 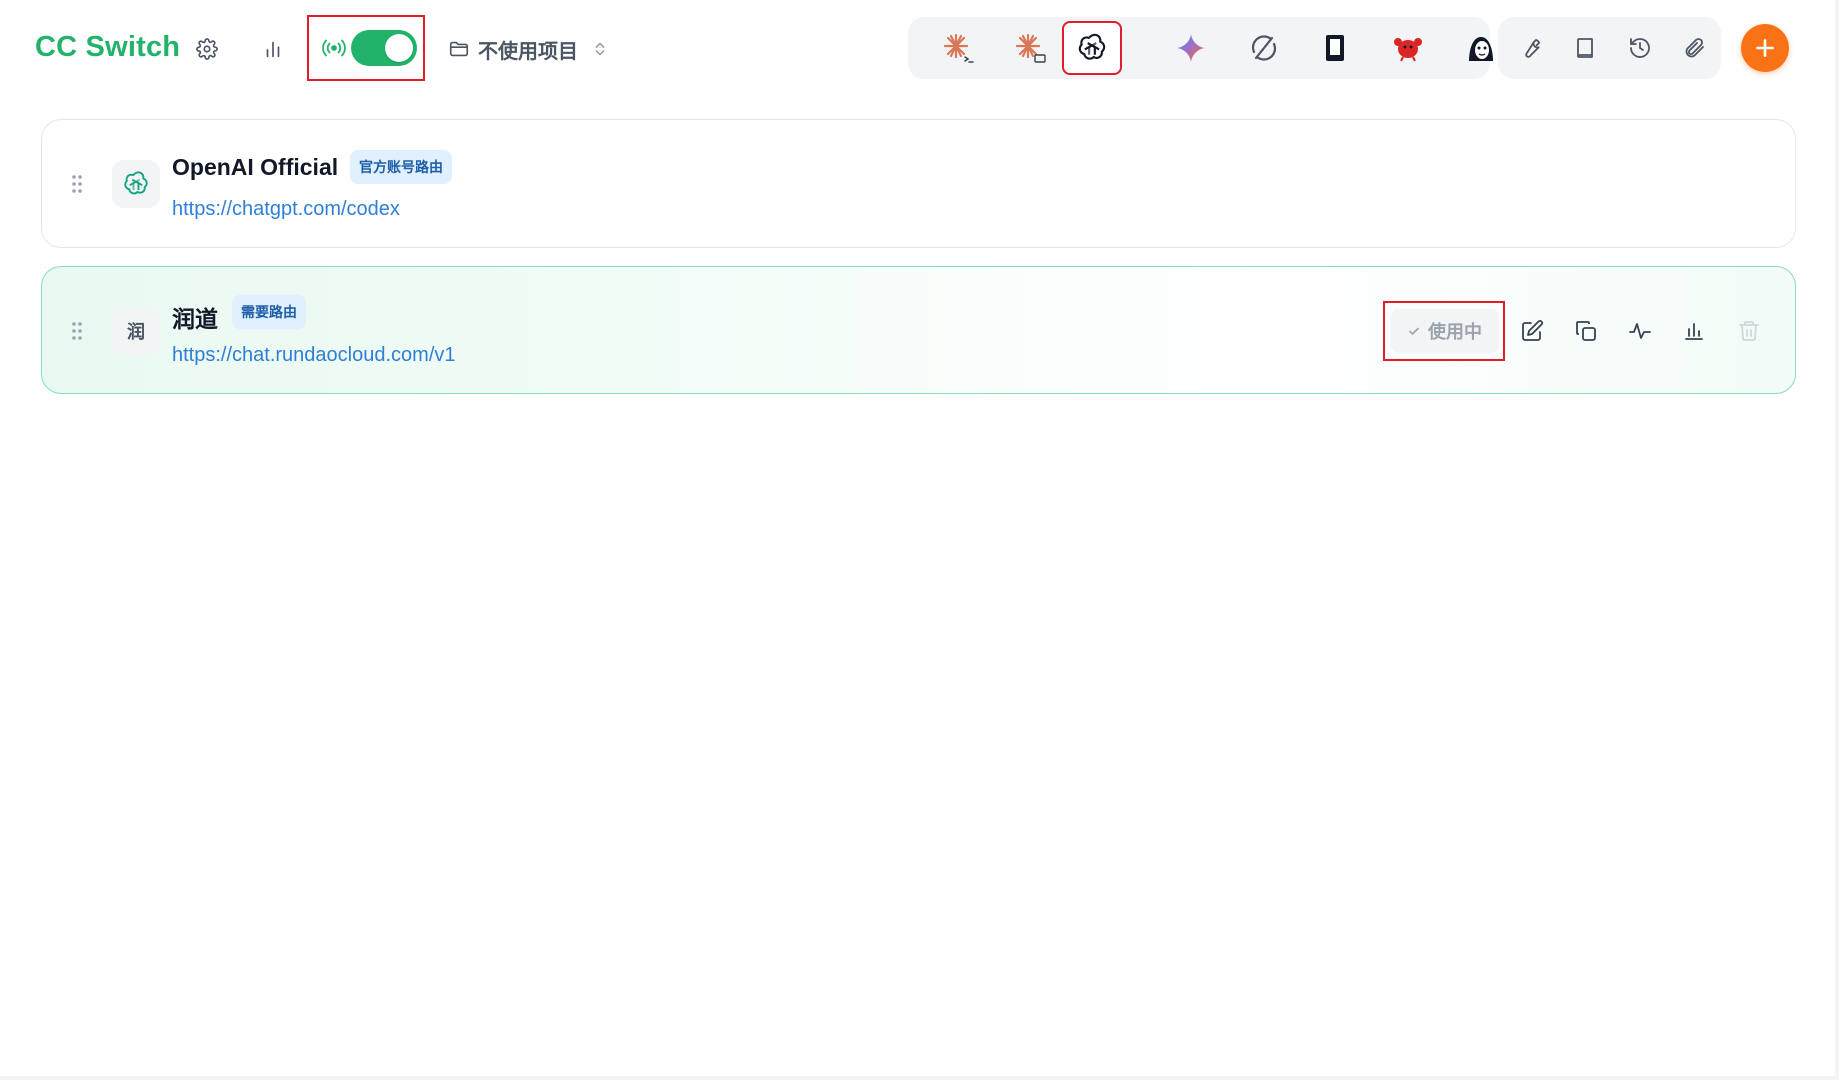 What do you see at coordinates (269, 312) in the screenshot?
I see `provider-badge: 需要路由` at bounding box center [269, 312].